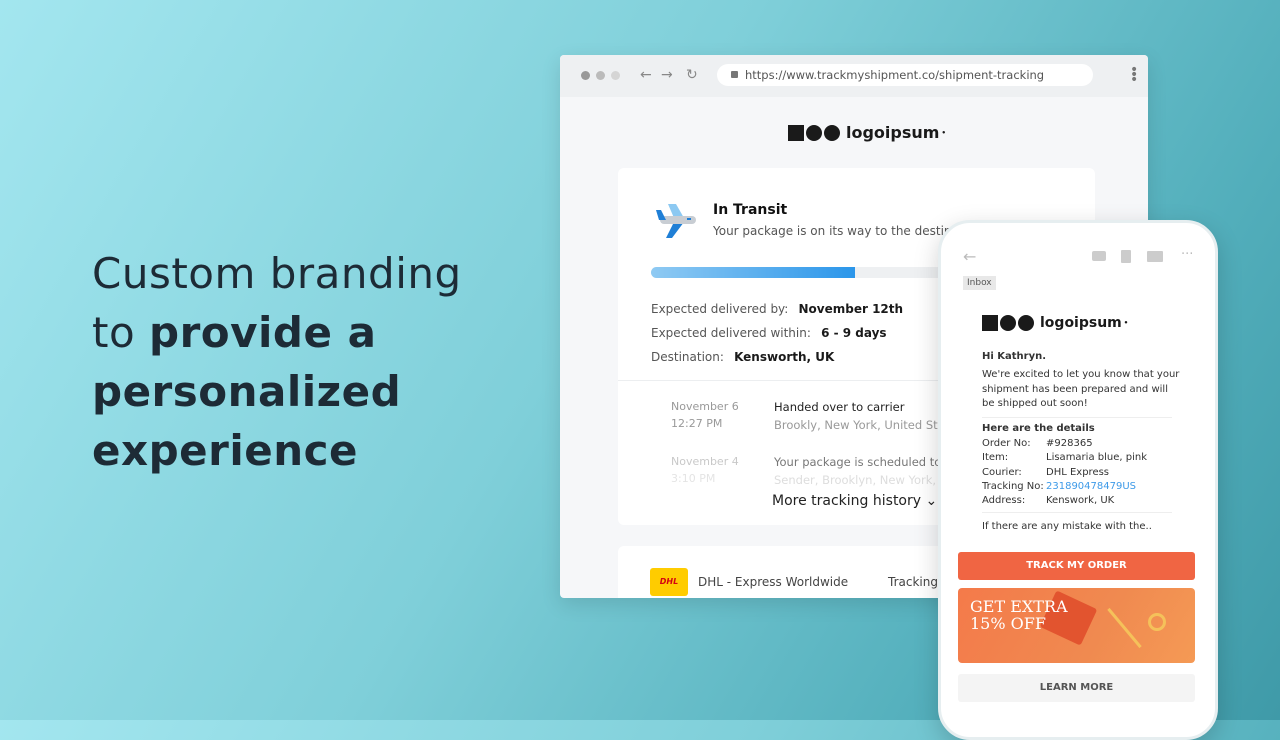  What do you see at coordinates (979, 283) in the screenshot?
I see `inbox-badge: Inbox` at bounding box center [979, 283].